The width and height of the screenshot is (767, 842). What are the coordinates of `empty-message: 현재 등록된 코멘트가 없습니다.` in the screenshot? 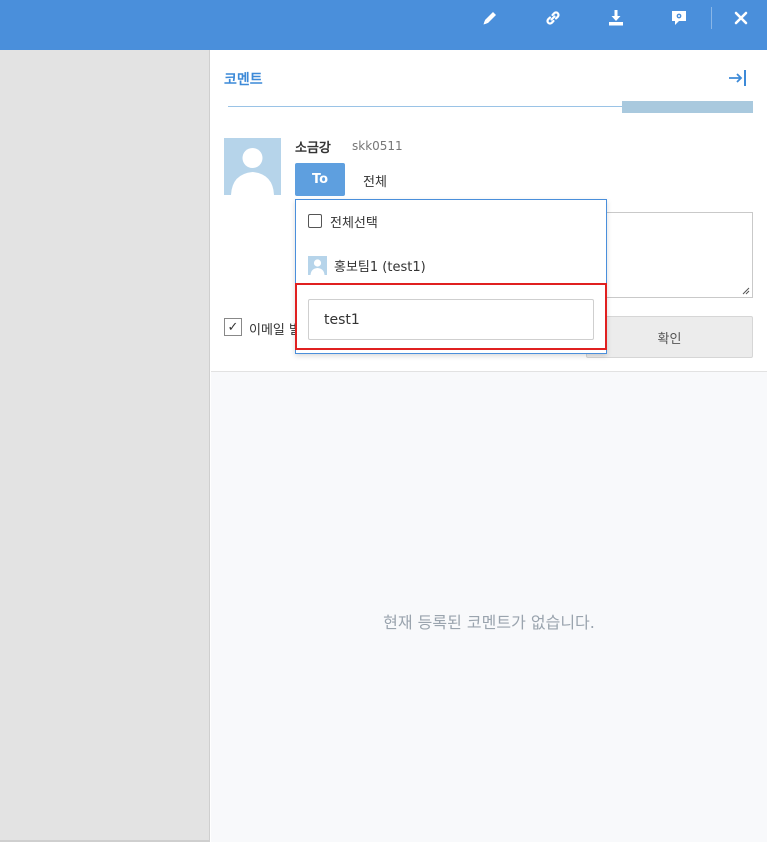 It's located at (489, 622).